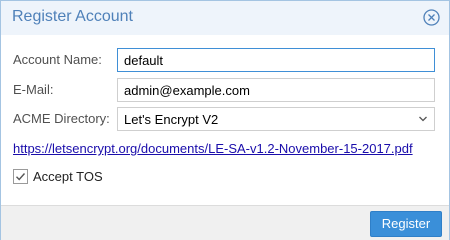 Image resolution: width=450 pixels, height=240 pixels. What do you see at coordinates (171, 119) in the screenshot?
I see `acme-directory-value: Let's Encrypt V2` at bounding box center [171, 119].